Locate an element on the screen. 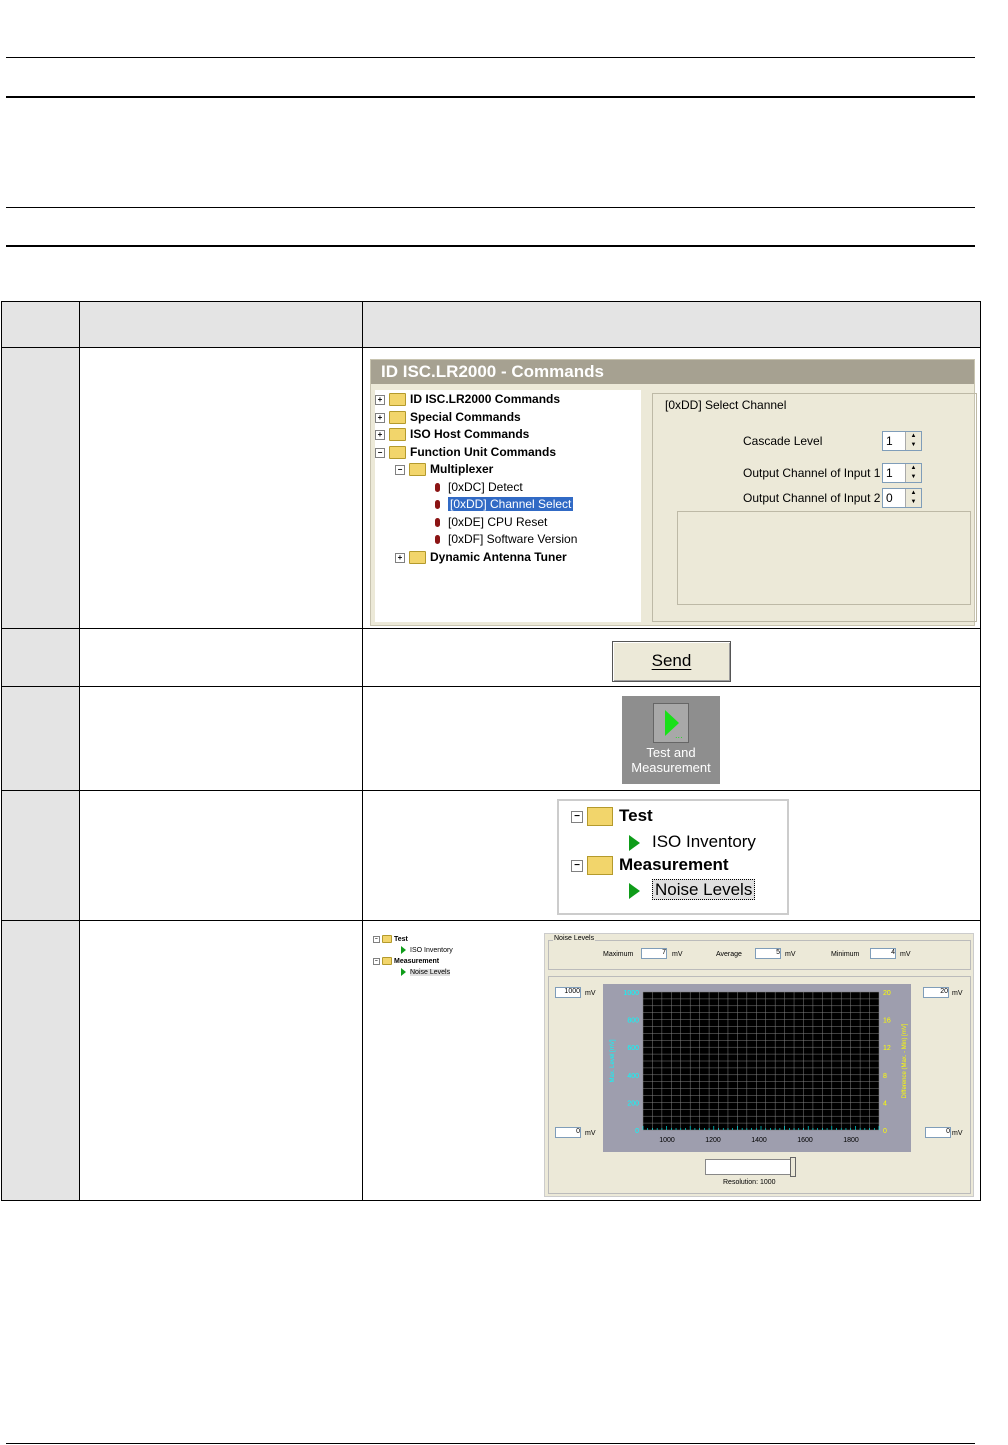  tree-node-label: Test is located at coordinates (636, 815).